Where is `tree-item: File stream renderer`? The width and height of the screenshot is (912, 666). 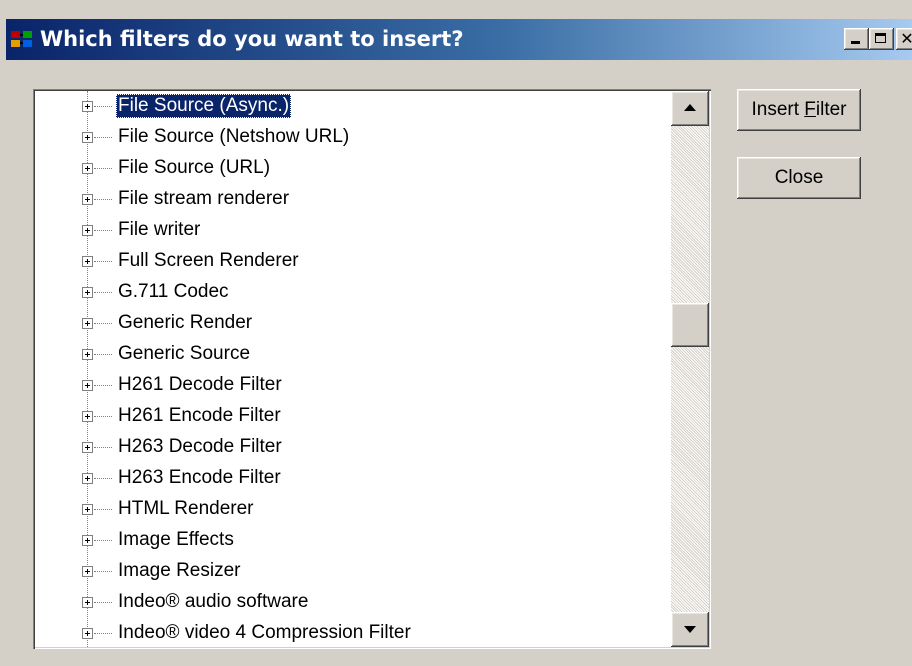 tree-item: File stream renderer is located at coordinates (353, 199).